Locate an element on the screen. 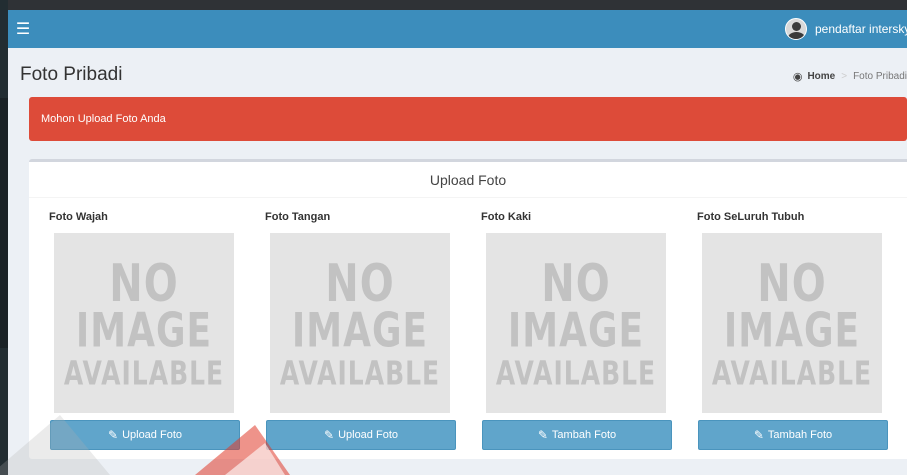 The width and height of the screenshot is (907, 475). photo-card-wajah: Foto Wajah NO IMAGE AVAILABLE is located at coordinates (144, 312).